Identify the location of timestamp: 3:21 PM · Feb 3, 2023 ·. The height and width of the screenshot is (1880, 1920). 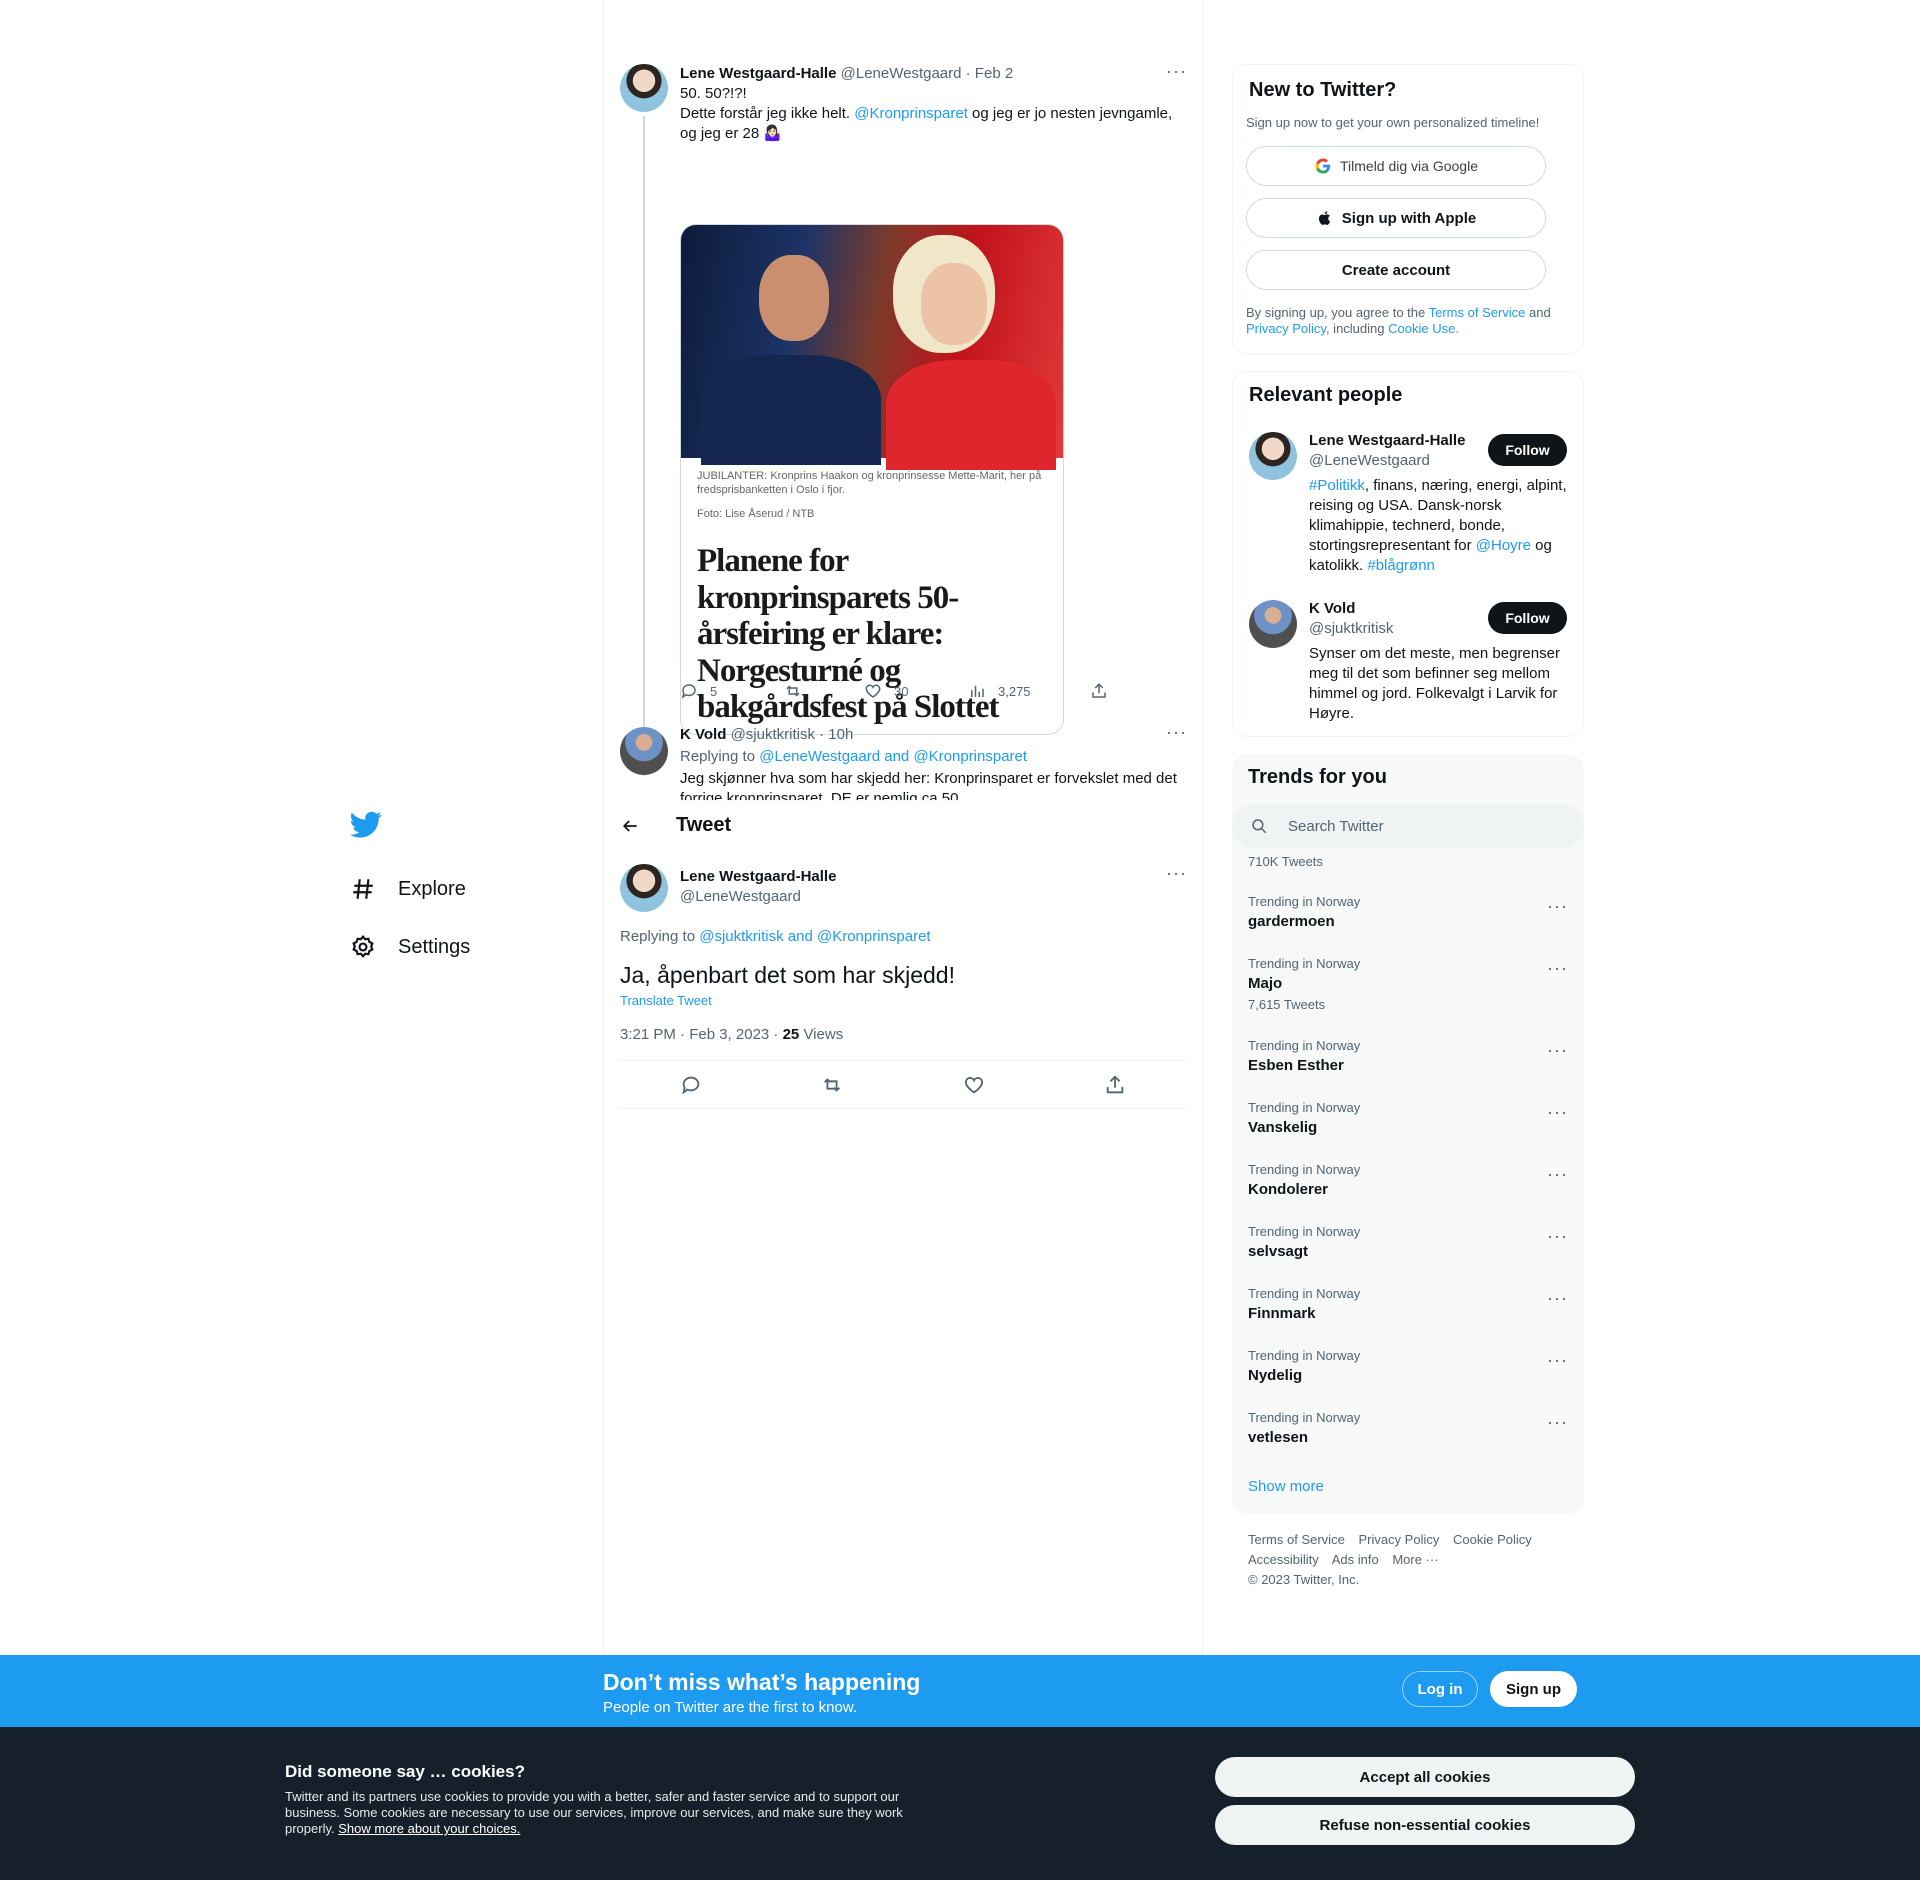
(701, 1034).